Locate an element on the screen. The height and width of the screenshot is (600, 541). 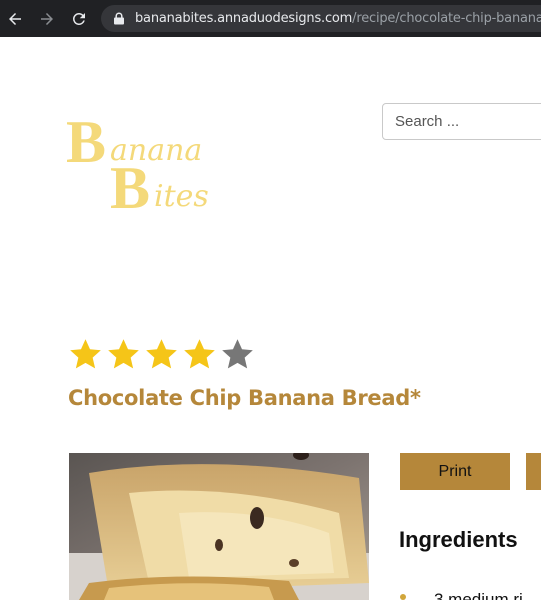
ingredient-item: 3 medium ri is located at coordinates (470, 594).